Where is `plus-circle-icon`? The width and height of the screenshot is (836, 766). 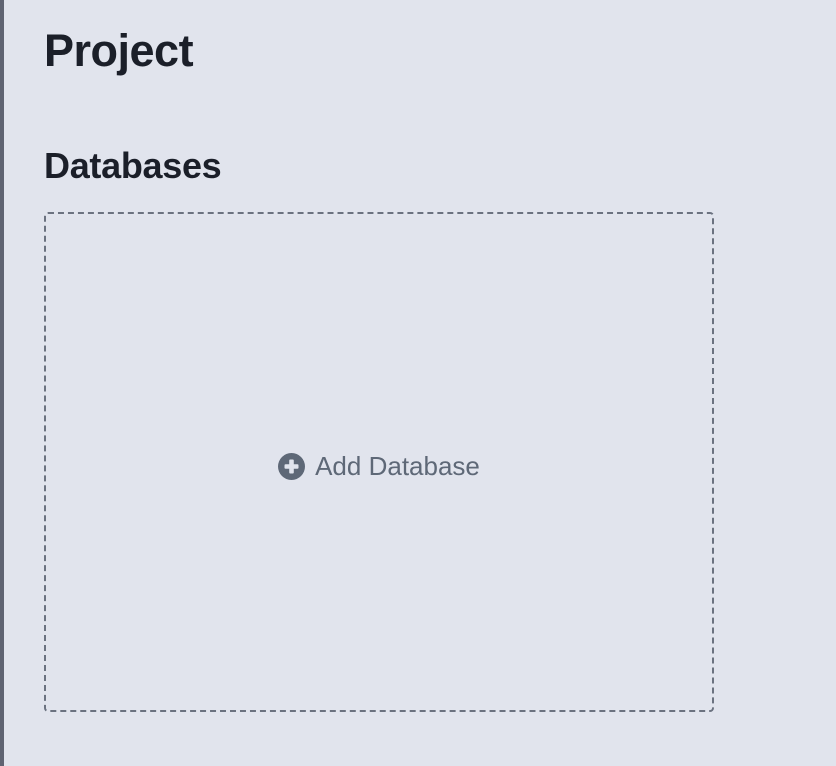 plus-circle-icon is located at coordinates (292, 466).